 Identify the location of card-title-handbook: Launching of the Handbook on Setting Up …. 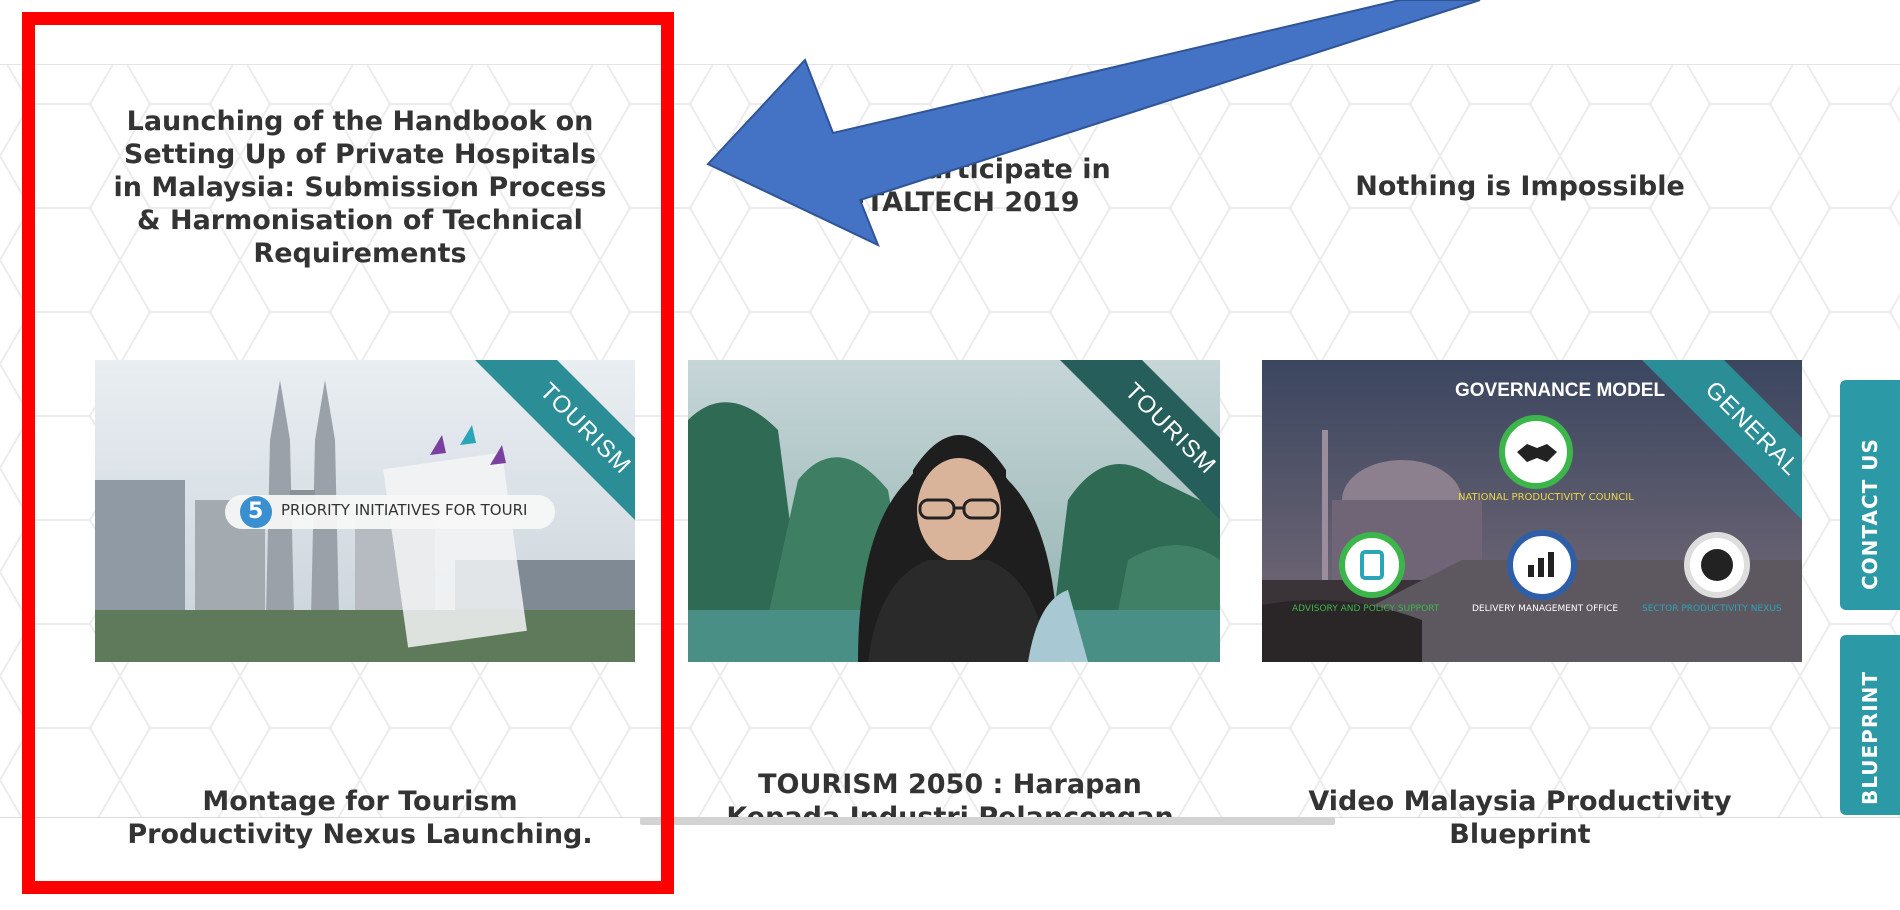
(360, 187).